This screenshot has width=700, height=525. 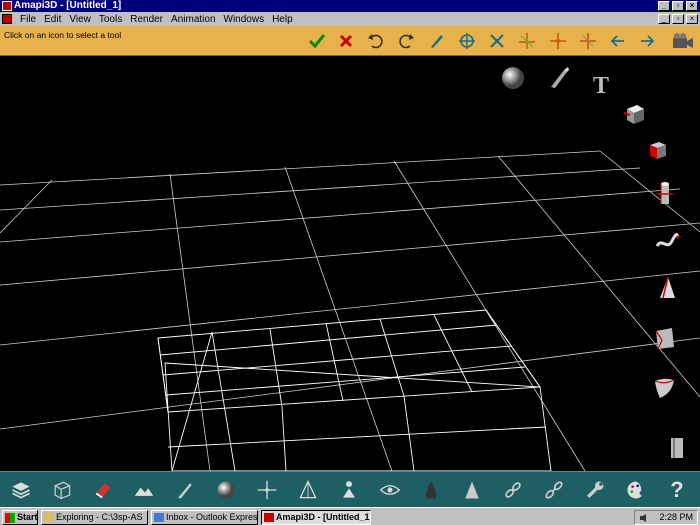 I want to click on task-exploring: Exploring - C:\3sp-AS, so click(x=94, y=517).